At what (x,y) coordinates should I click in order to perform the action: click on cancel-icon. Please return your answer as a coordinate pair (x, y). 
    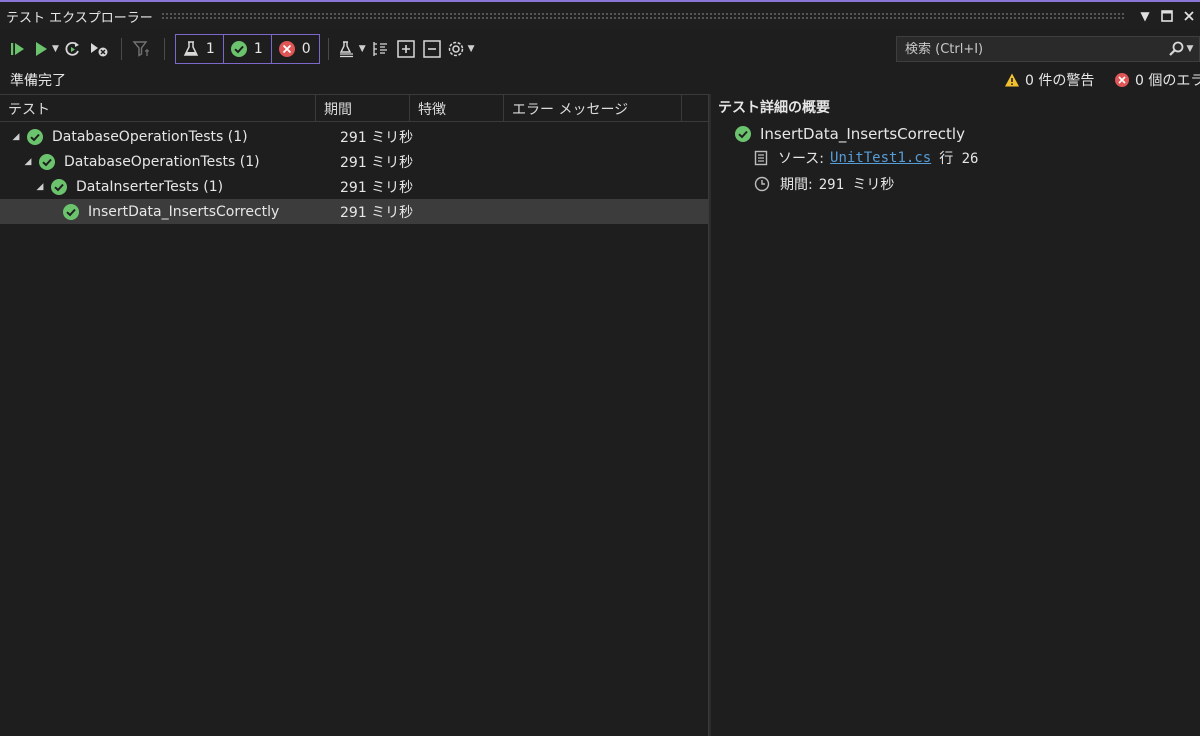
    Looking at the image, I should click on (99, 50).